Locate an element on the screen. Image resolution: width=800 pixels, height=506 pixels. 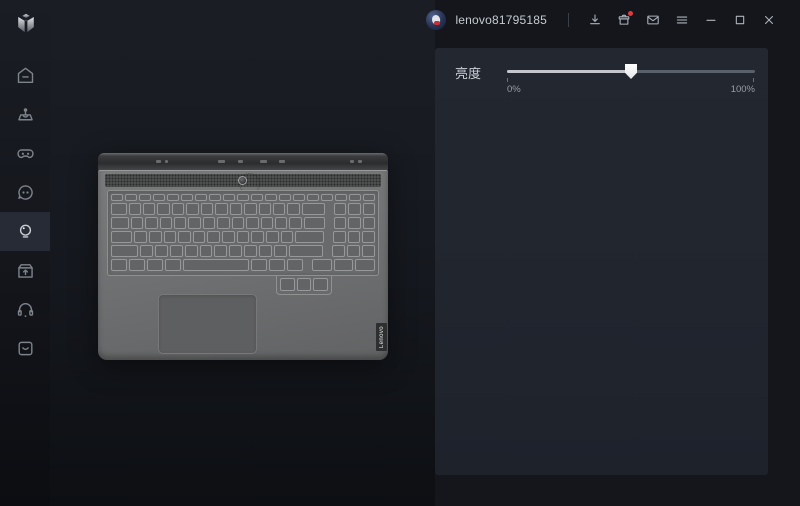
sidebar-nav is located at coordinates (25, 212).